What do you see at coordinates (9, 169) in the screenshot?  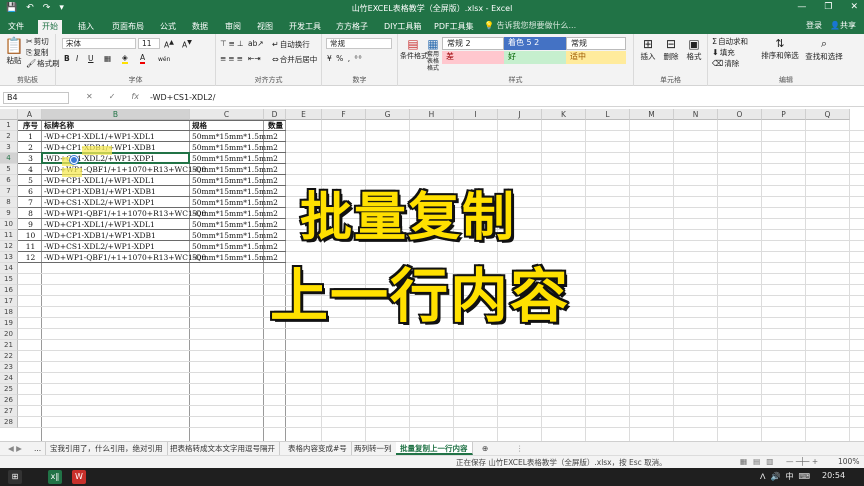 I see `row-header: 5` at bounding box center [9, 169].